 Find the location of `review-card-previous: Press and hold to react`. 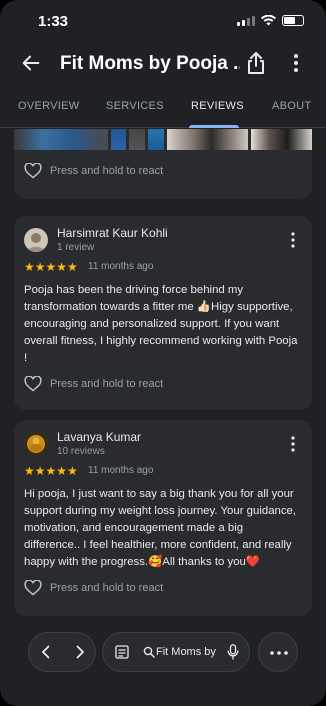

review-card-previous: Press and hold to react is located at coordinates (163, 164).